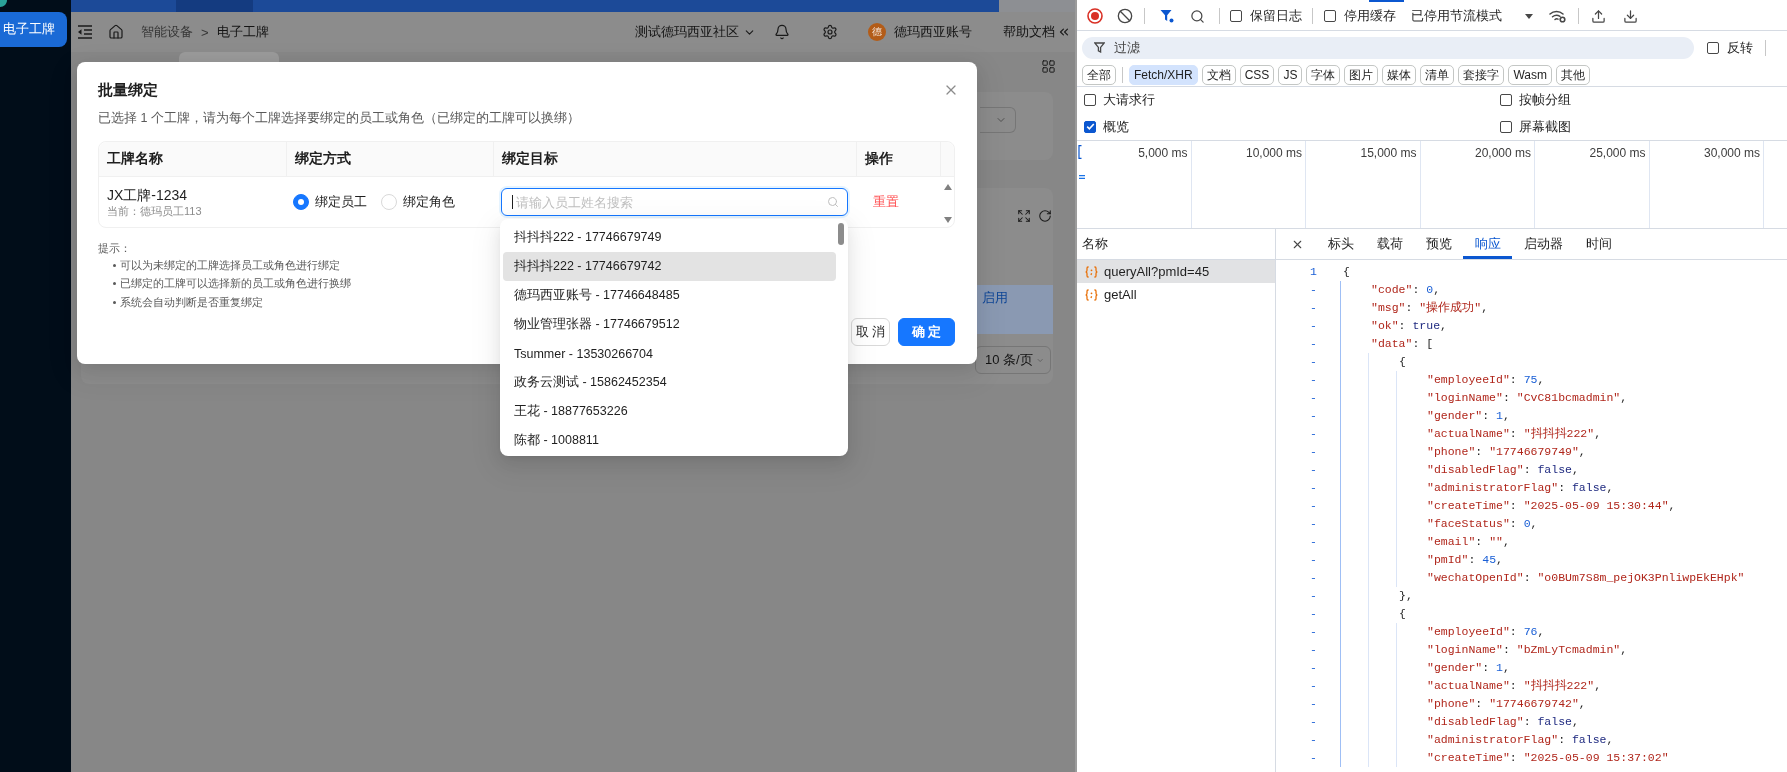 The height and width of the screenshot is (772, 1787). I want to click on code-line: "createTime": "2025-05-09 15:30:44",, so click(1552, 506).